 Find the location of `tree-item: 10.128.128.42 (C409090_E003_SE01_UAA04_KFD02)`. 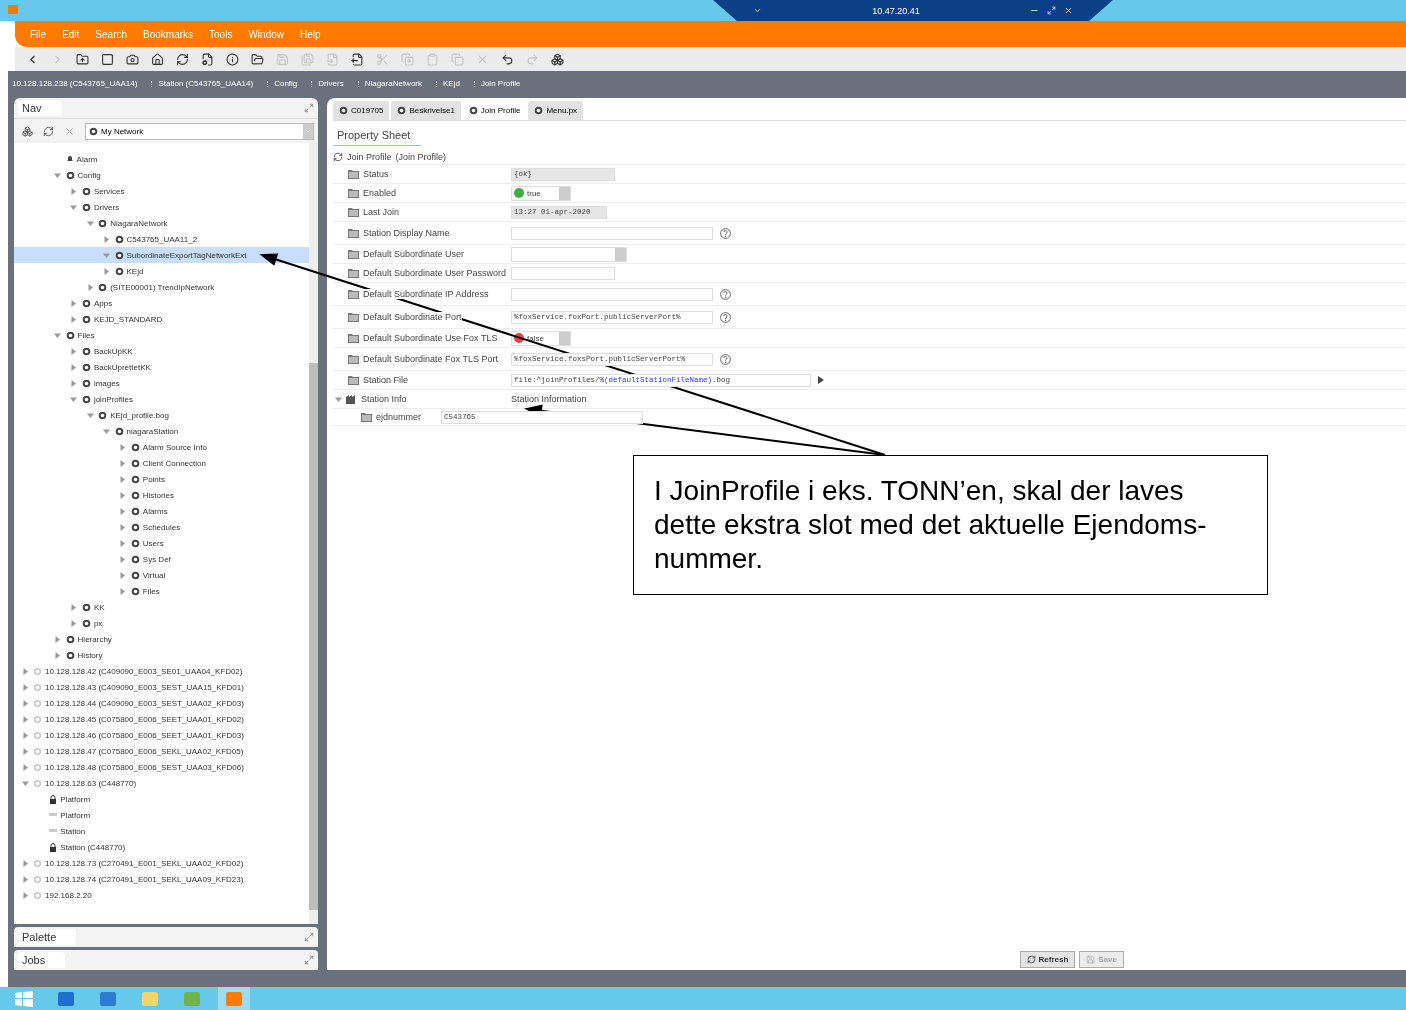

tree-item: 10.128.128.42 (C409090_E003_SE01_UAA04_KFD02) is located at coordinates (161, 671).